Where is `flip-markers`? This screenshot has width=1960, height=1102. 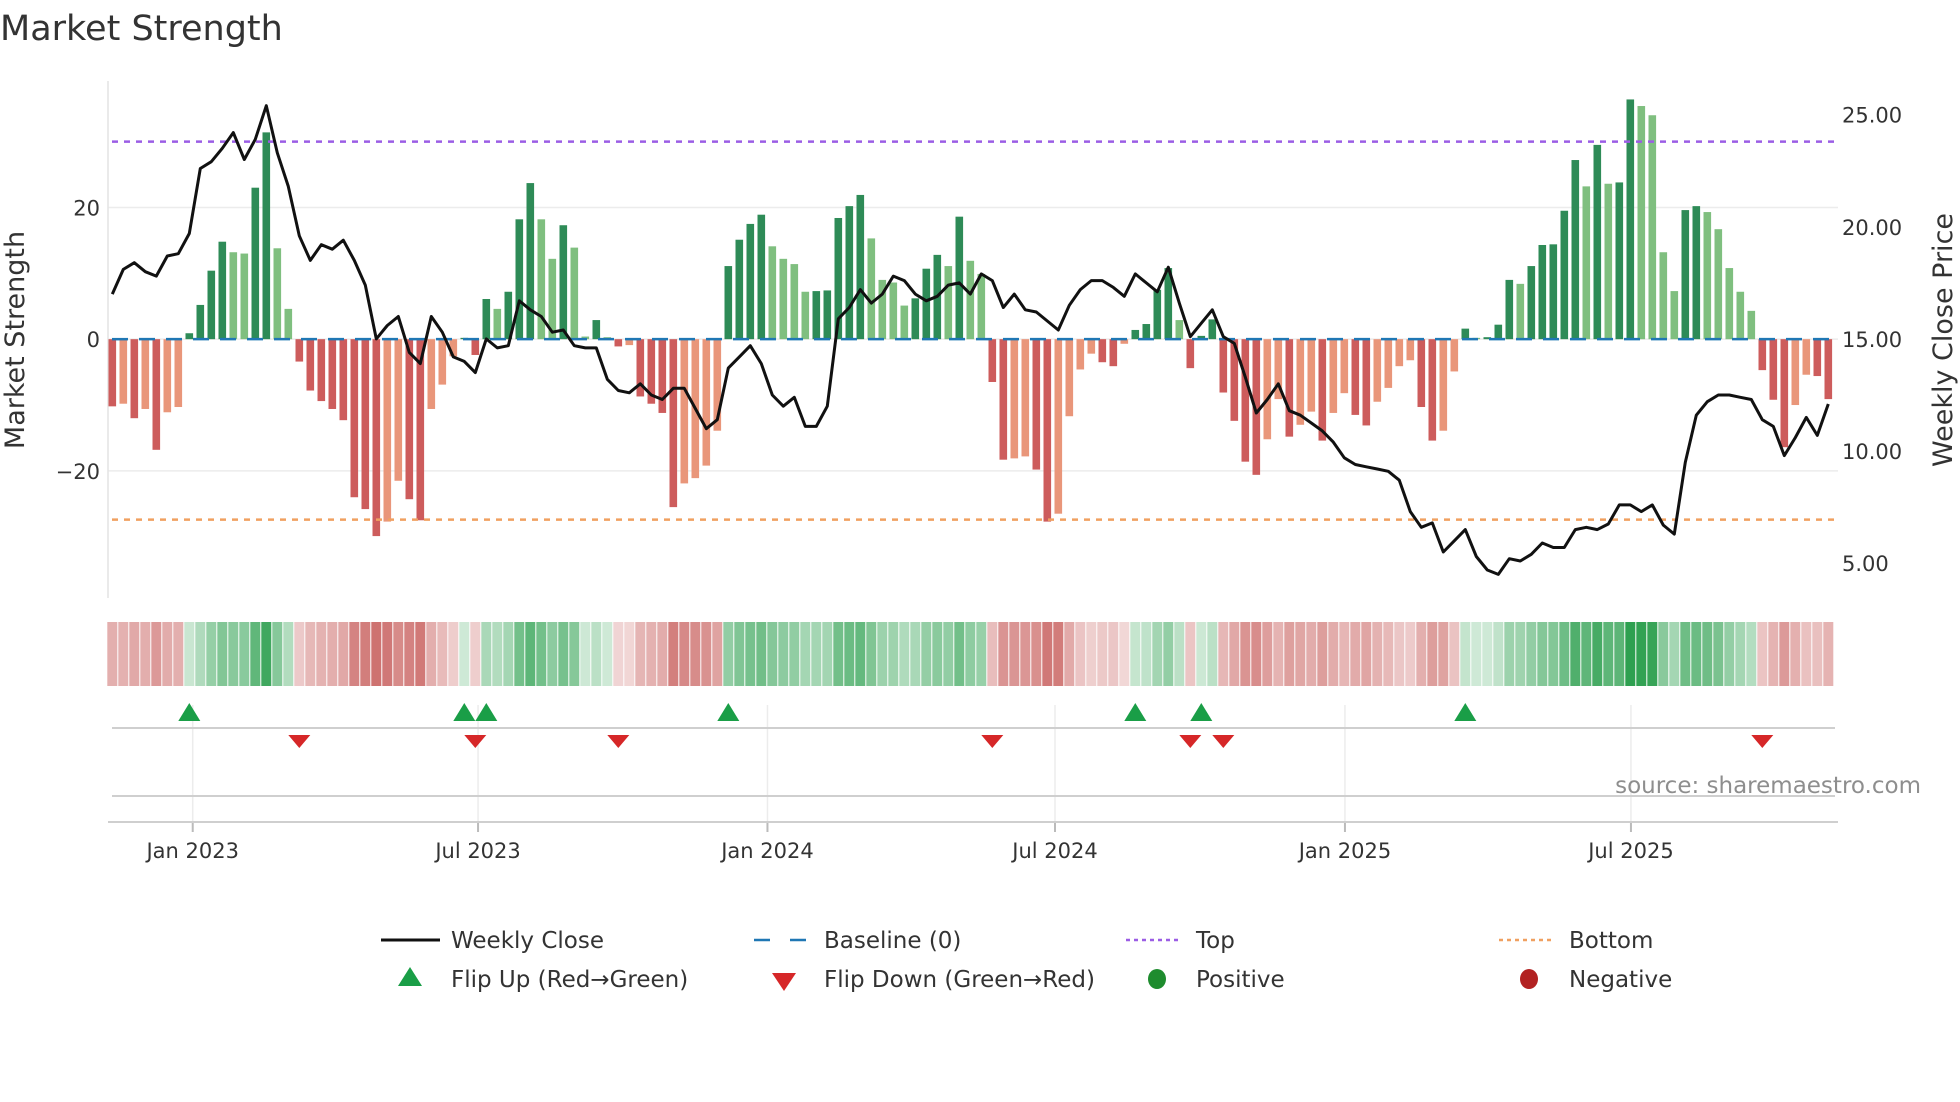
flip-markers is located at coordinates (976, 725).